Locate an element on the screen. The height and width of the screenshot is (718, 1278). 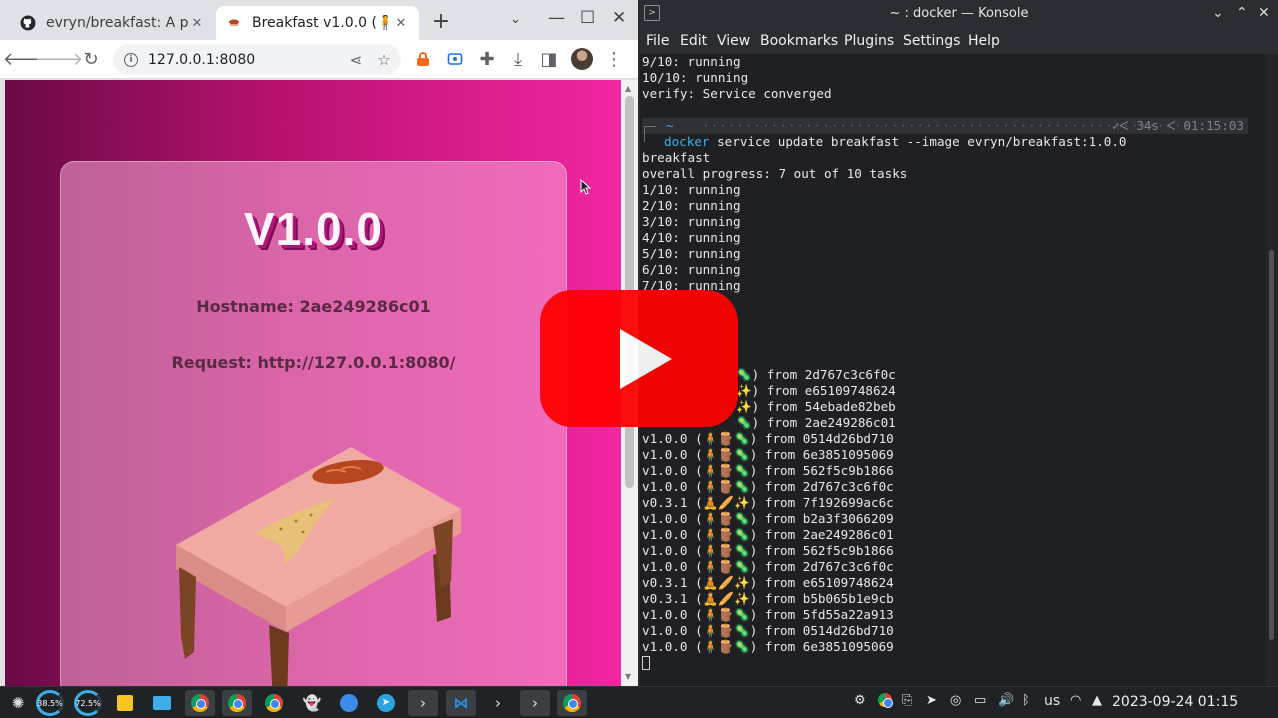
notifications-icon: ⚙ is located at coordinates (860, 700).